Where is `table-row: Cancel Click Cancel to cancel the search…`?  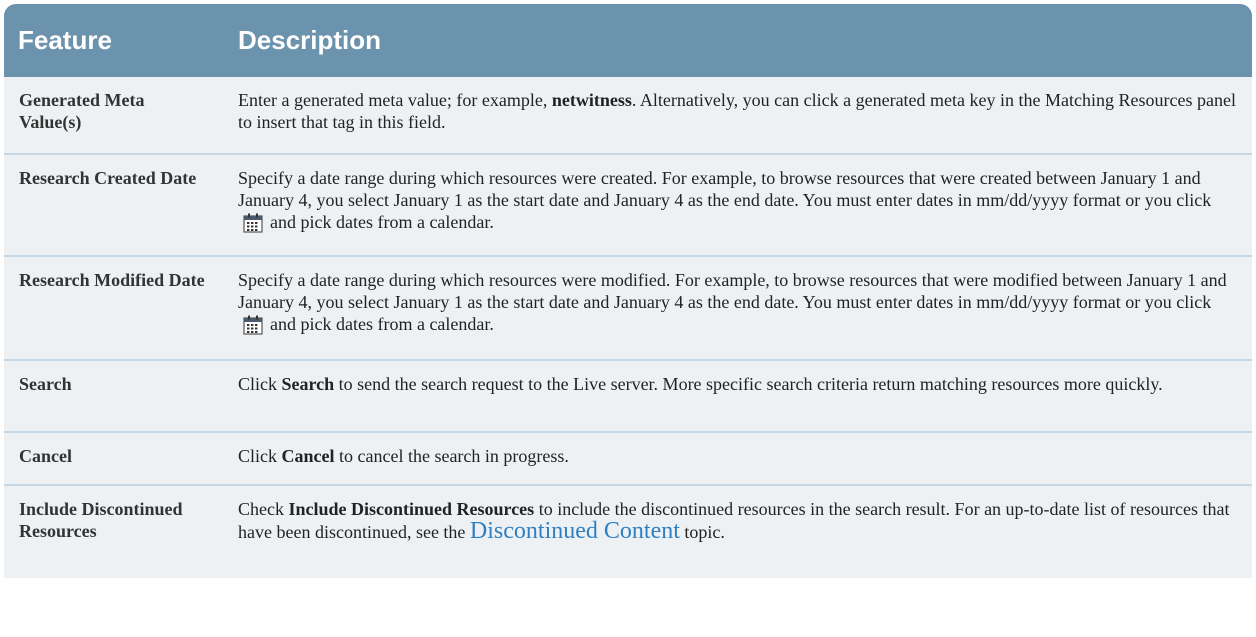
table-row: Cancel Click Cancel to cancel the search… is located at coordinates (628, 459).